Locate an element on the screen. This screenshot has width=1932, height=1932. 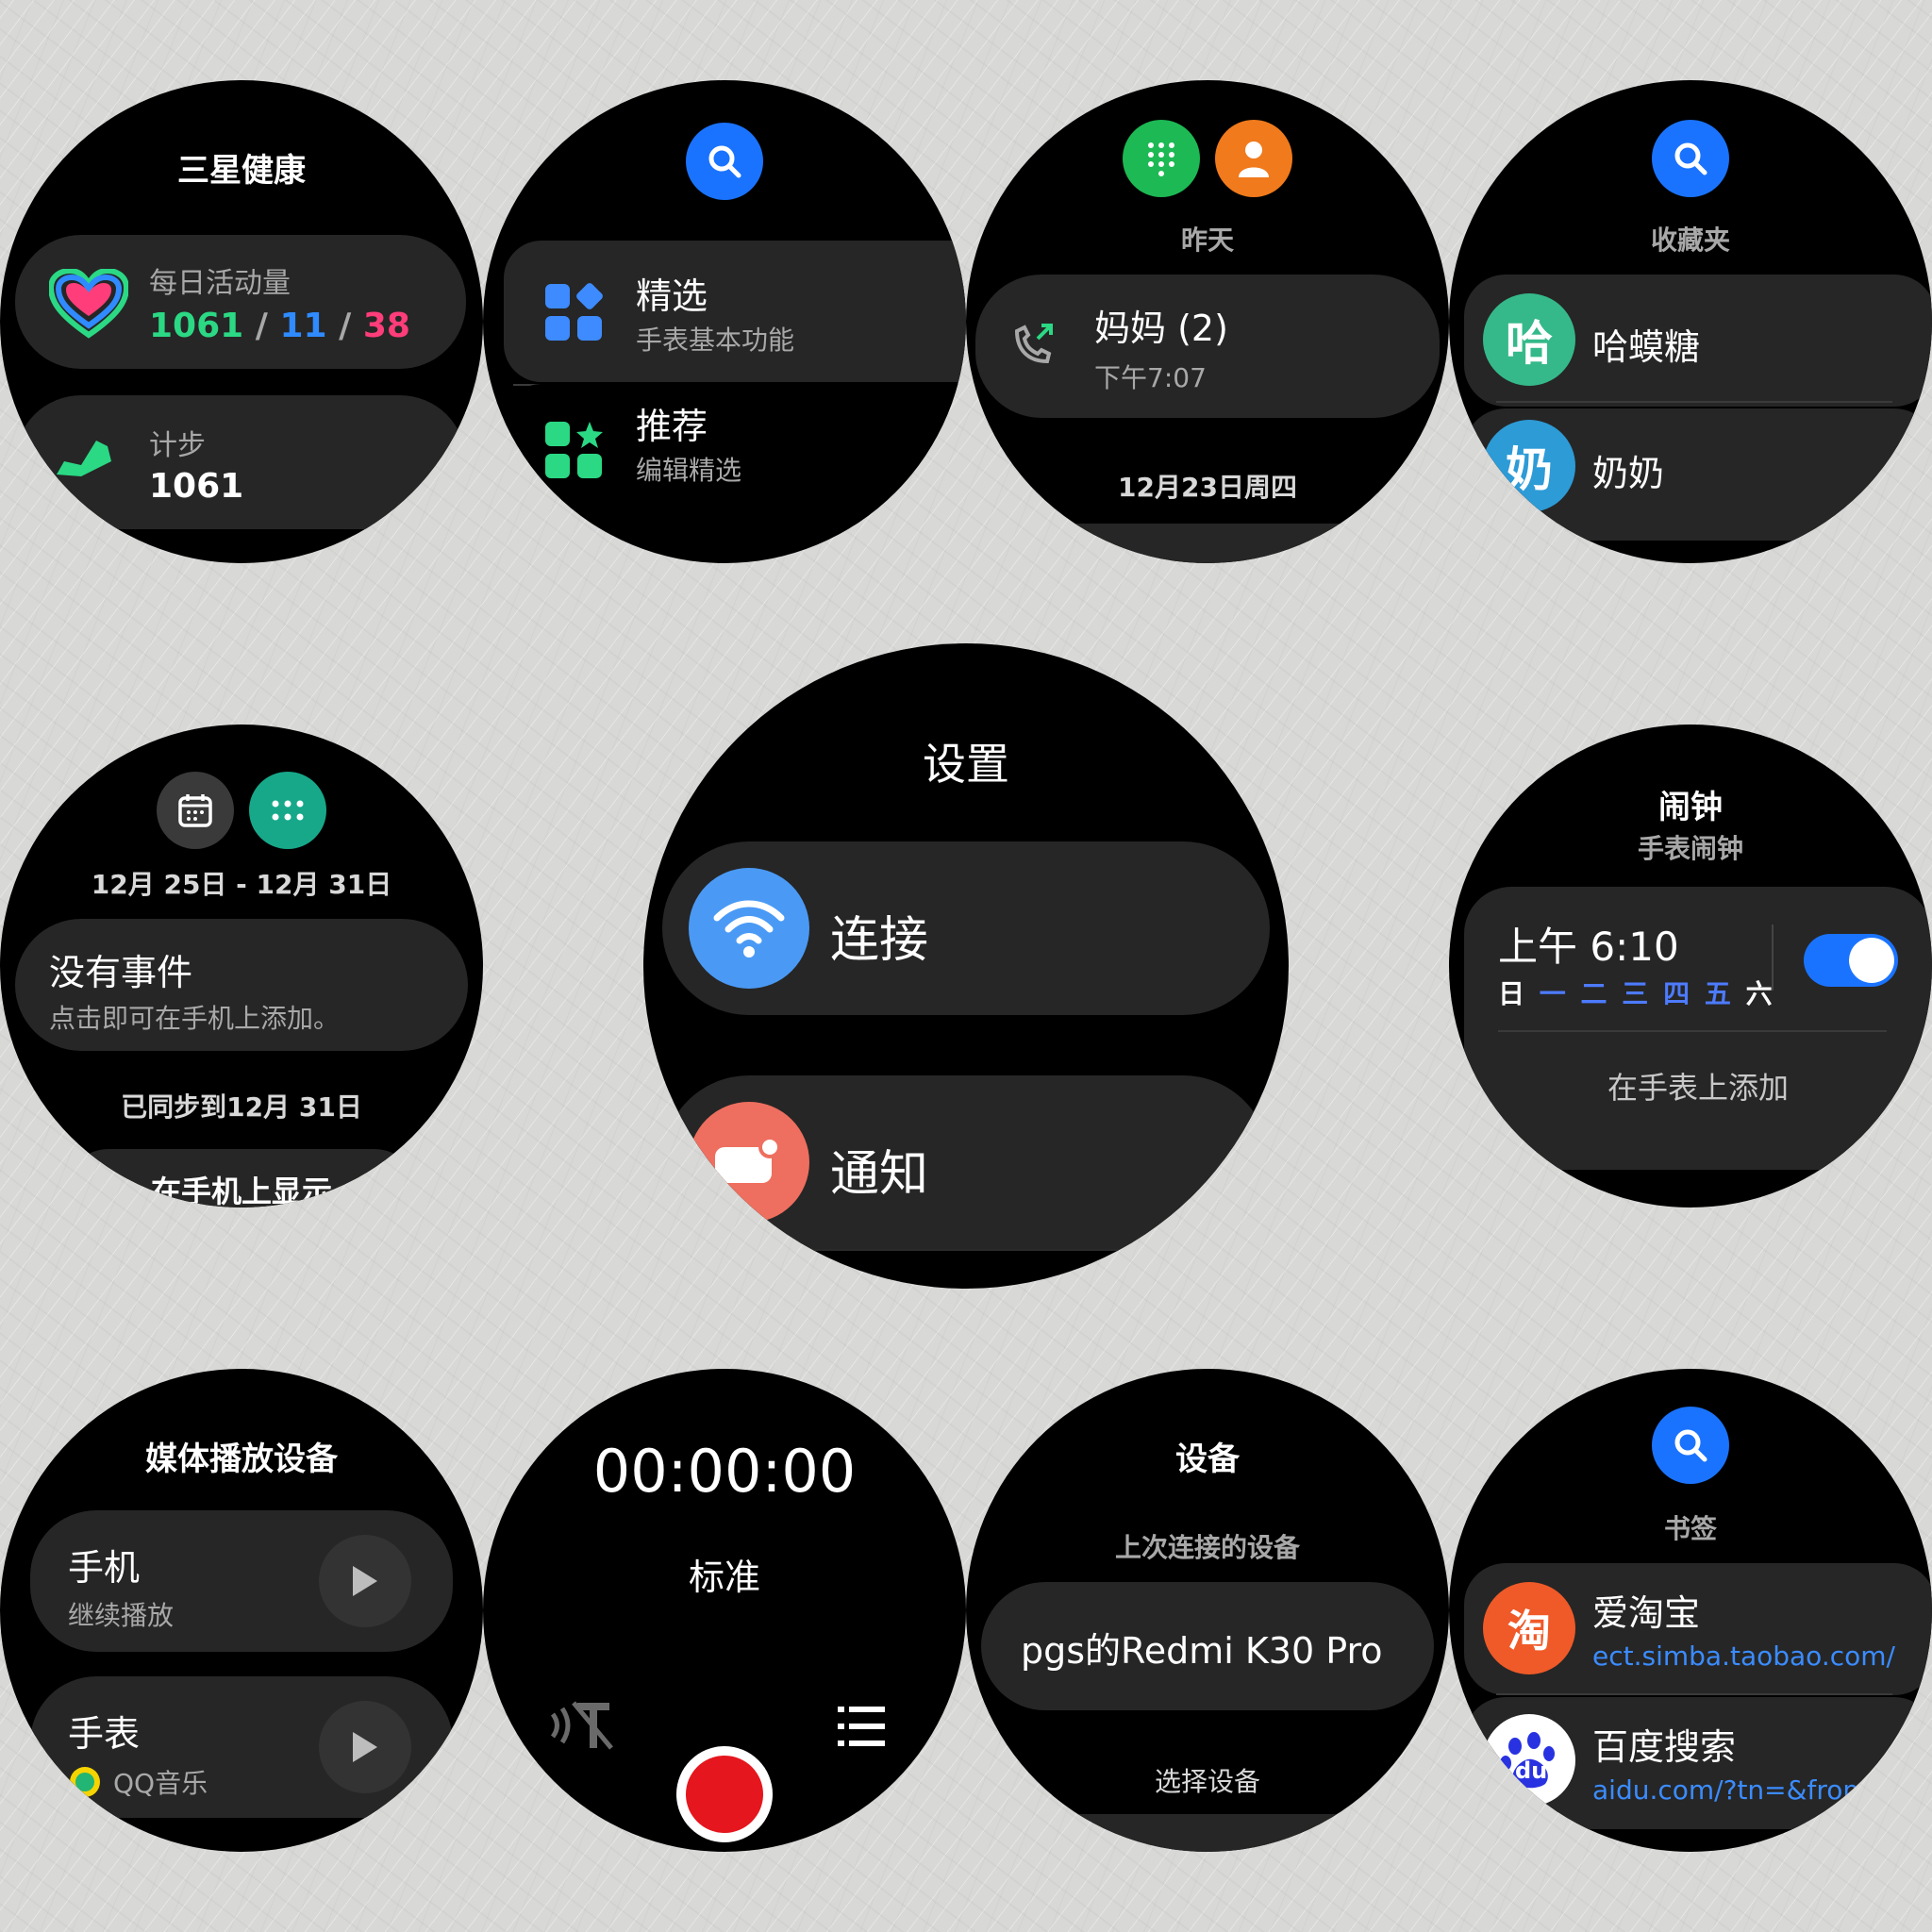
alarm-day: 五 is located at coordinates (1718, 994).